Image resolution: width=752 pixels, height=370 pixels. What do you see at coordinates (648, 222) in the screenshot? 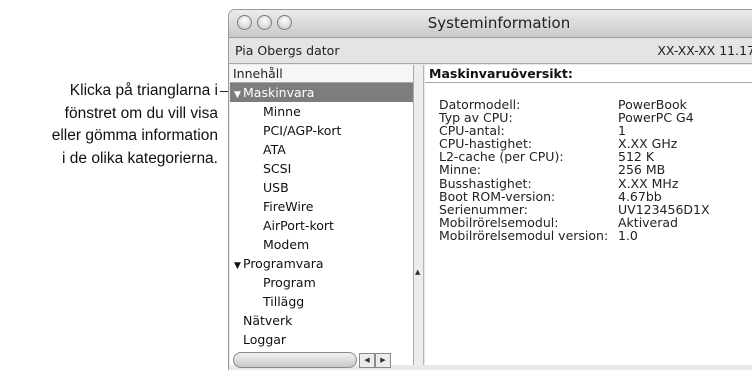
I see `property-value: Aktiverad` at bounding box center [648, 222].